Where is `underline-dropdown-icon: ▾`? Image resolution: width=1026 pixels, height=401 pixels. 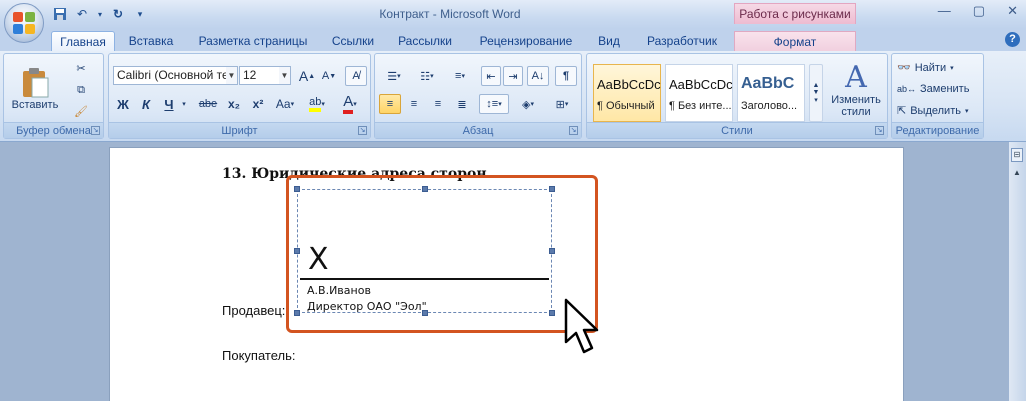 underline-dropdown-icon: ▾ is located at coordinates (184, 104).